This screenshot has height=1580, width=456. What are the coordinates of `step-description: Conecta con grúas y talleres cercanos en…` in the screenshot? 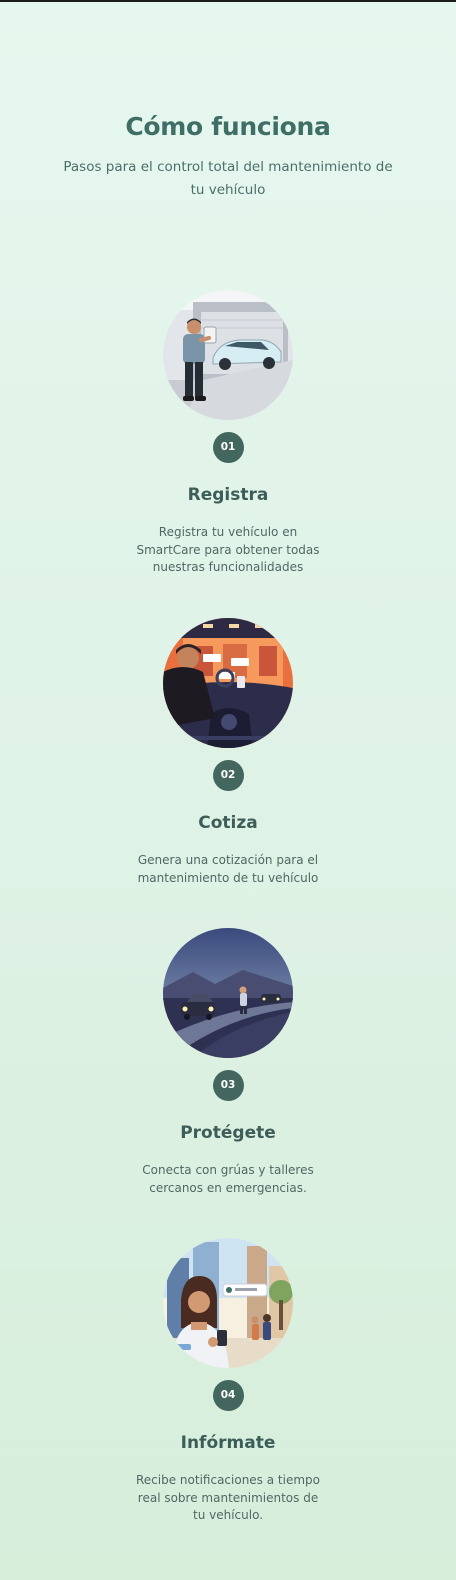 It's located at (228, 1179).